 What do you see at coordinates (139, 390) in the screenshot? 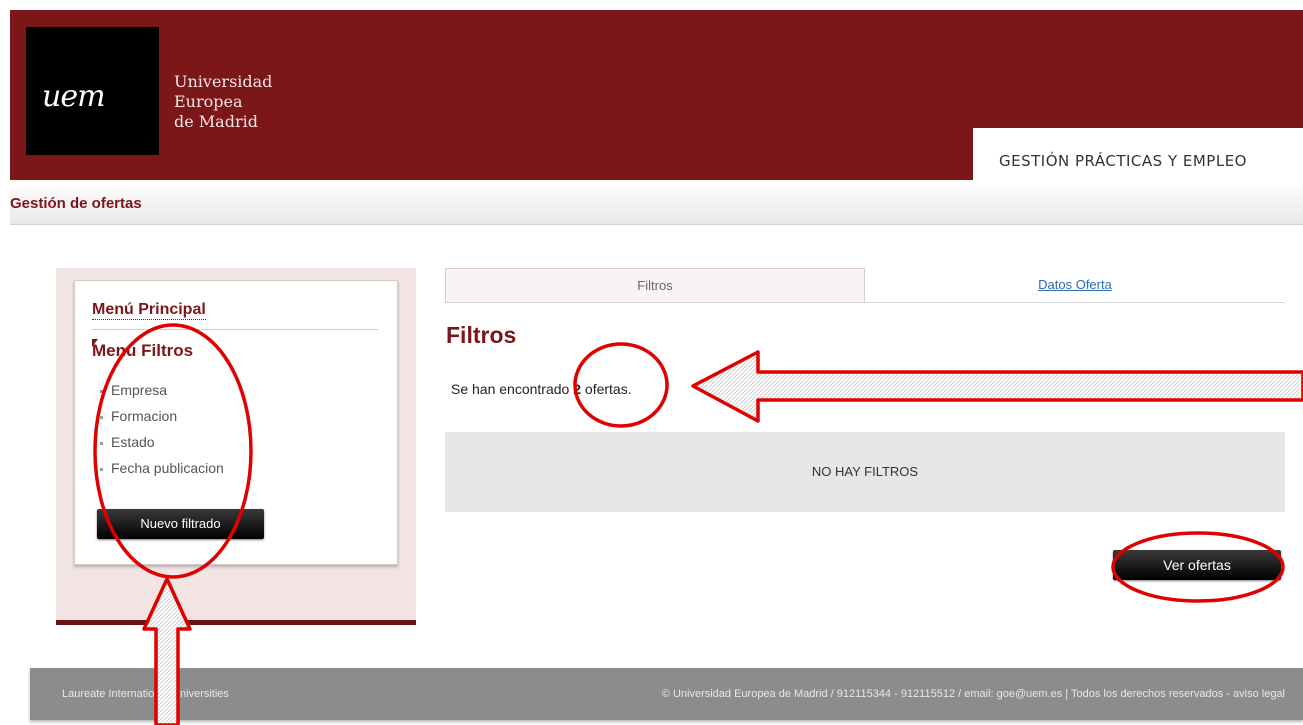
I see `filter-item-label: Empresa` at bounding box center [139, 390].